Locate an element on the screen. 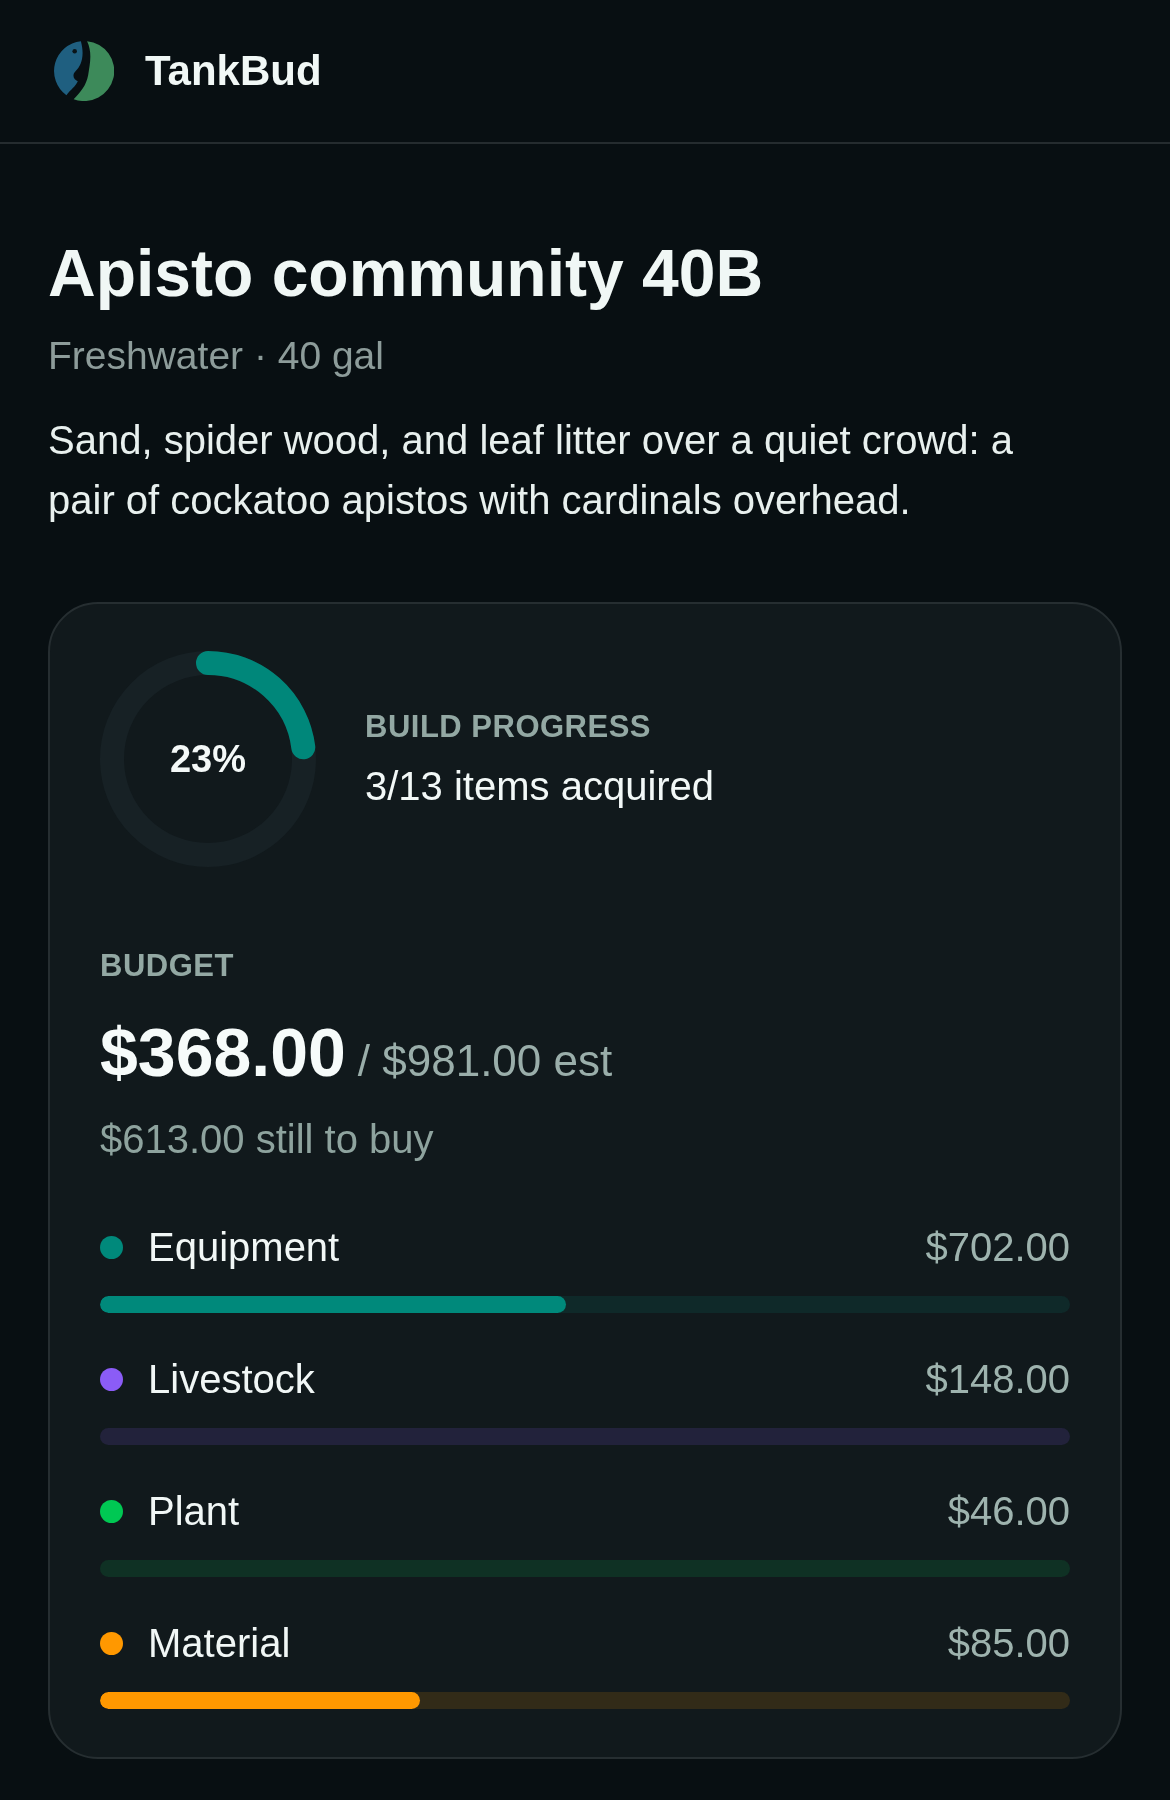  category-name: Equipment is located at coordinates (244, 1247).